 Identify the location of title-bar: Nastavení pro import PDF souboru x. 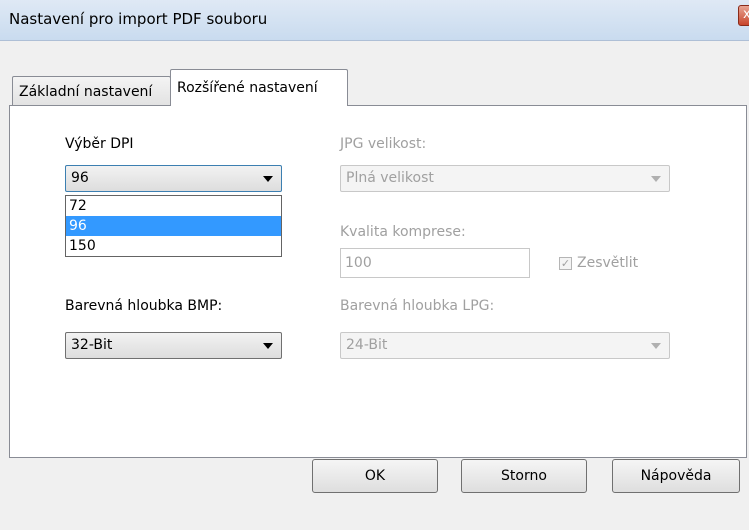
(374, 20).